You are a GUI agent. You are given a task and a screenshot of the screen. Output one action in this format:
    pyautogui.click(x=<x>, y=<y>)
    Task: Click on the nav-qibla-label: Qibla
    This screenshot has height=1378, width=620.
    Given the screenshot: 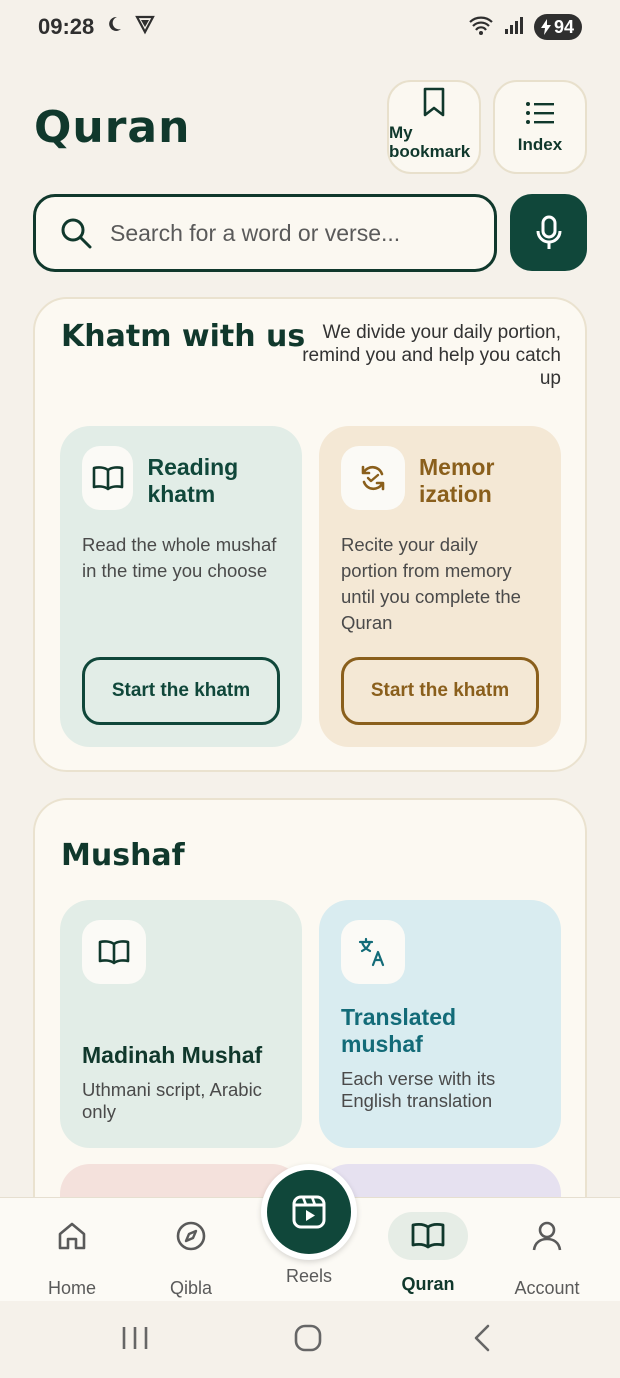 What is the action you would take?
    pyautogui.click(x=191, y=1288)
    